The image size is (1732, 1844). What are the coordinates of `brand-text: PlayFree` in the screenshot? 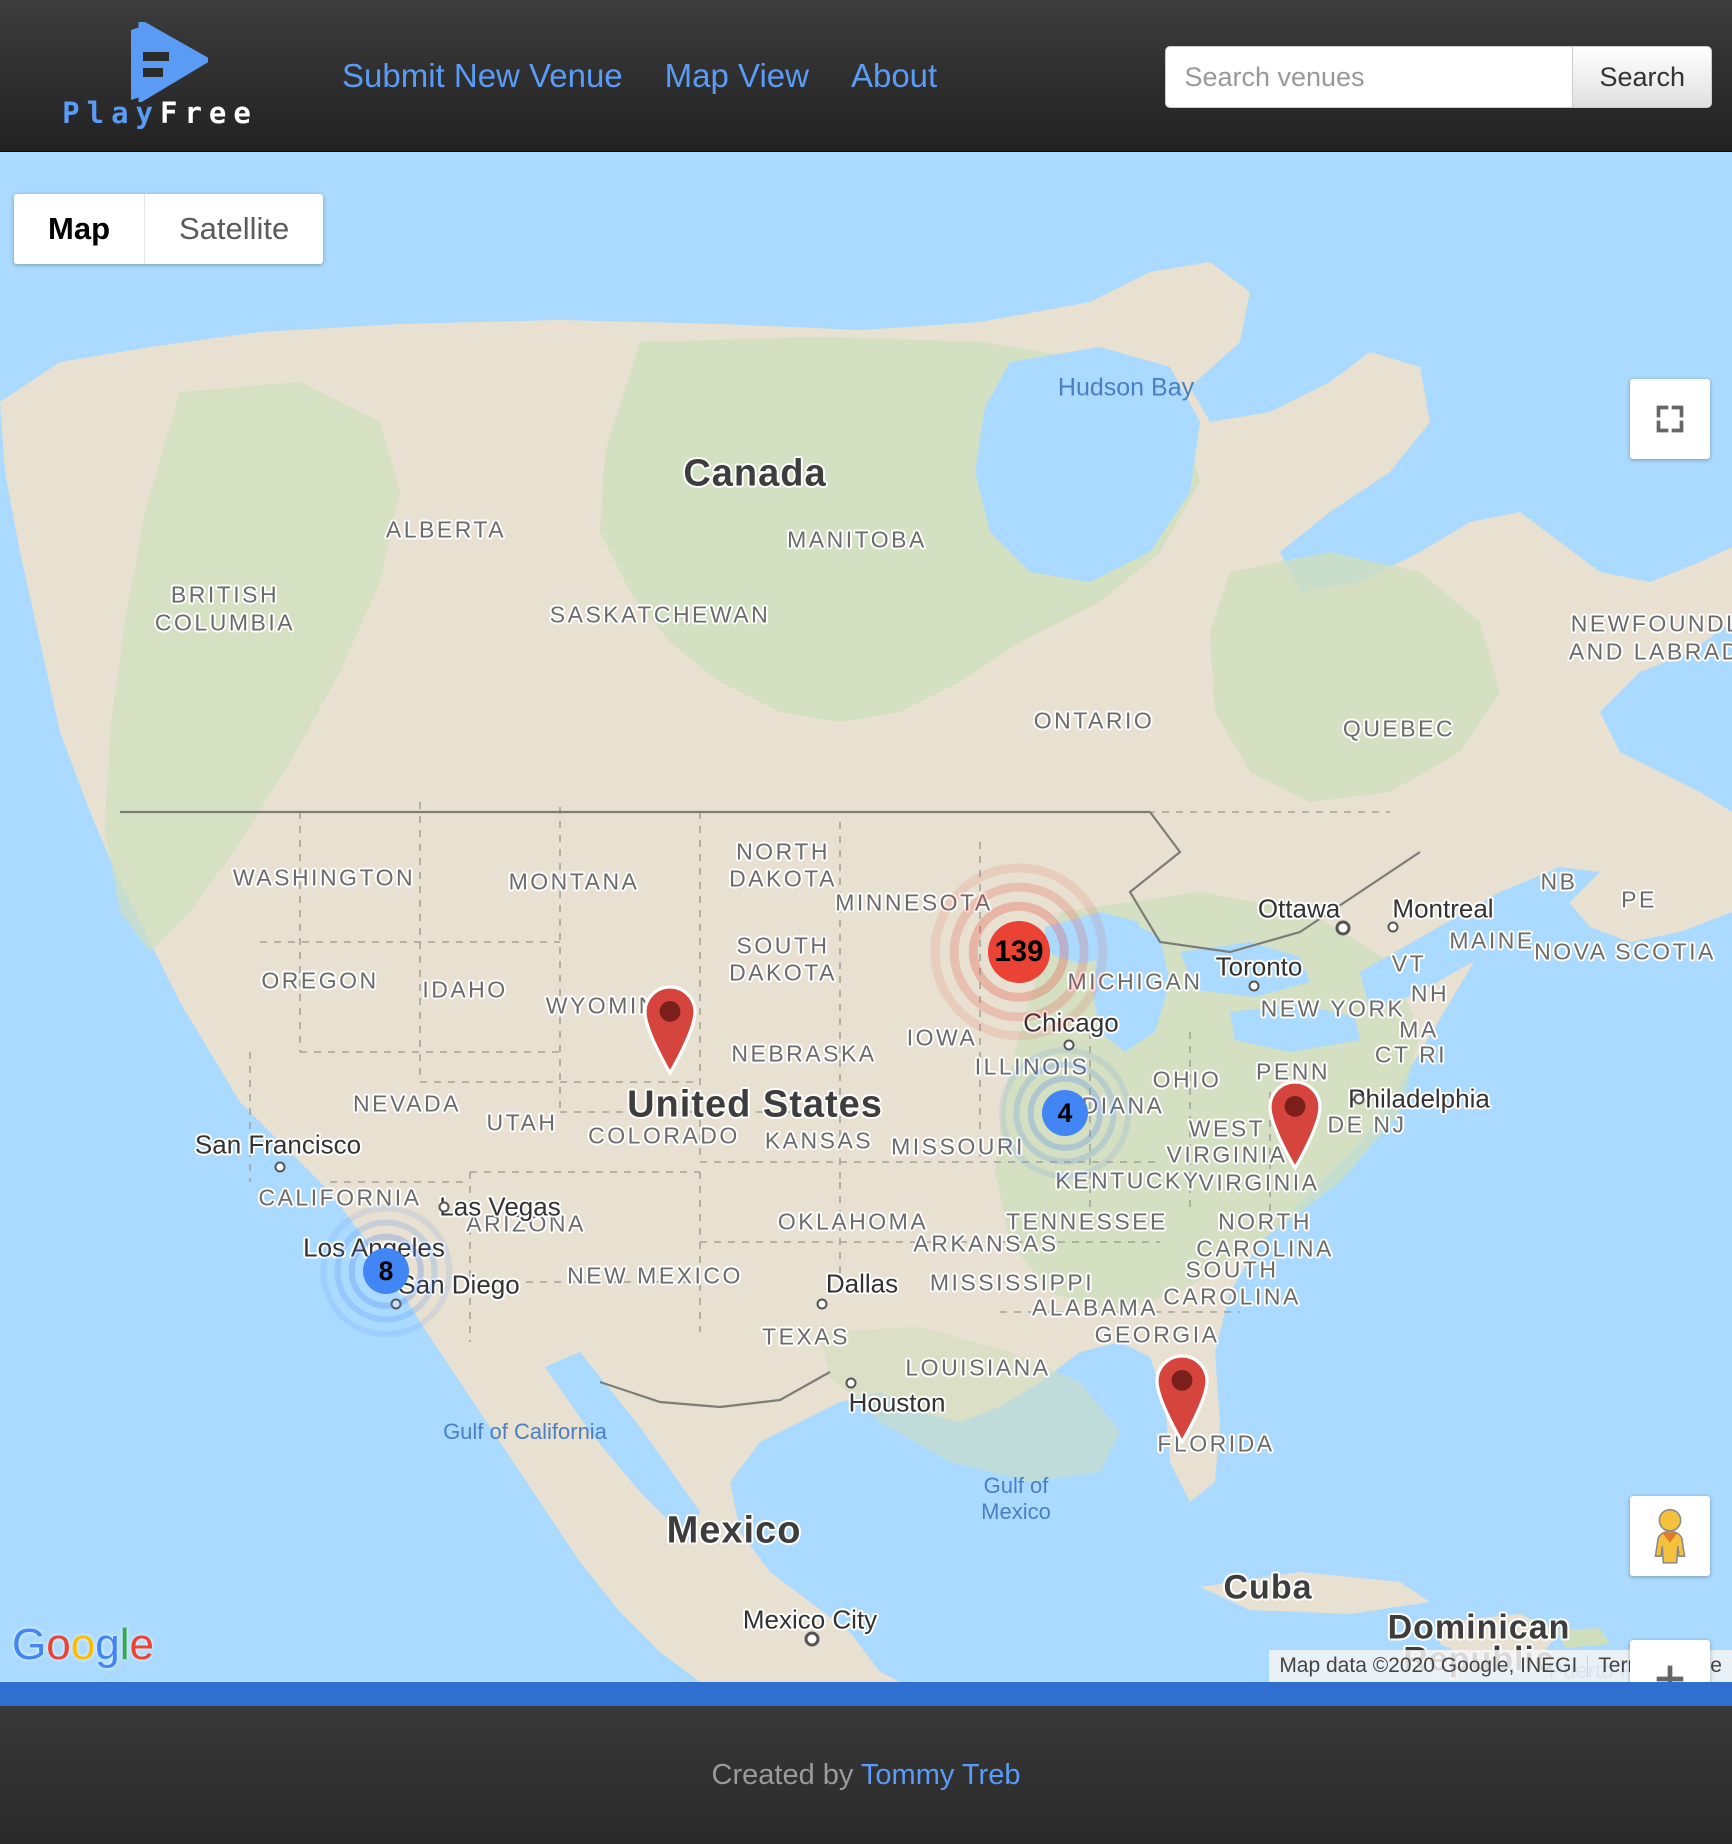 It's located at (160, 113).